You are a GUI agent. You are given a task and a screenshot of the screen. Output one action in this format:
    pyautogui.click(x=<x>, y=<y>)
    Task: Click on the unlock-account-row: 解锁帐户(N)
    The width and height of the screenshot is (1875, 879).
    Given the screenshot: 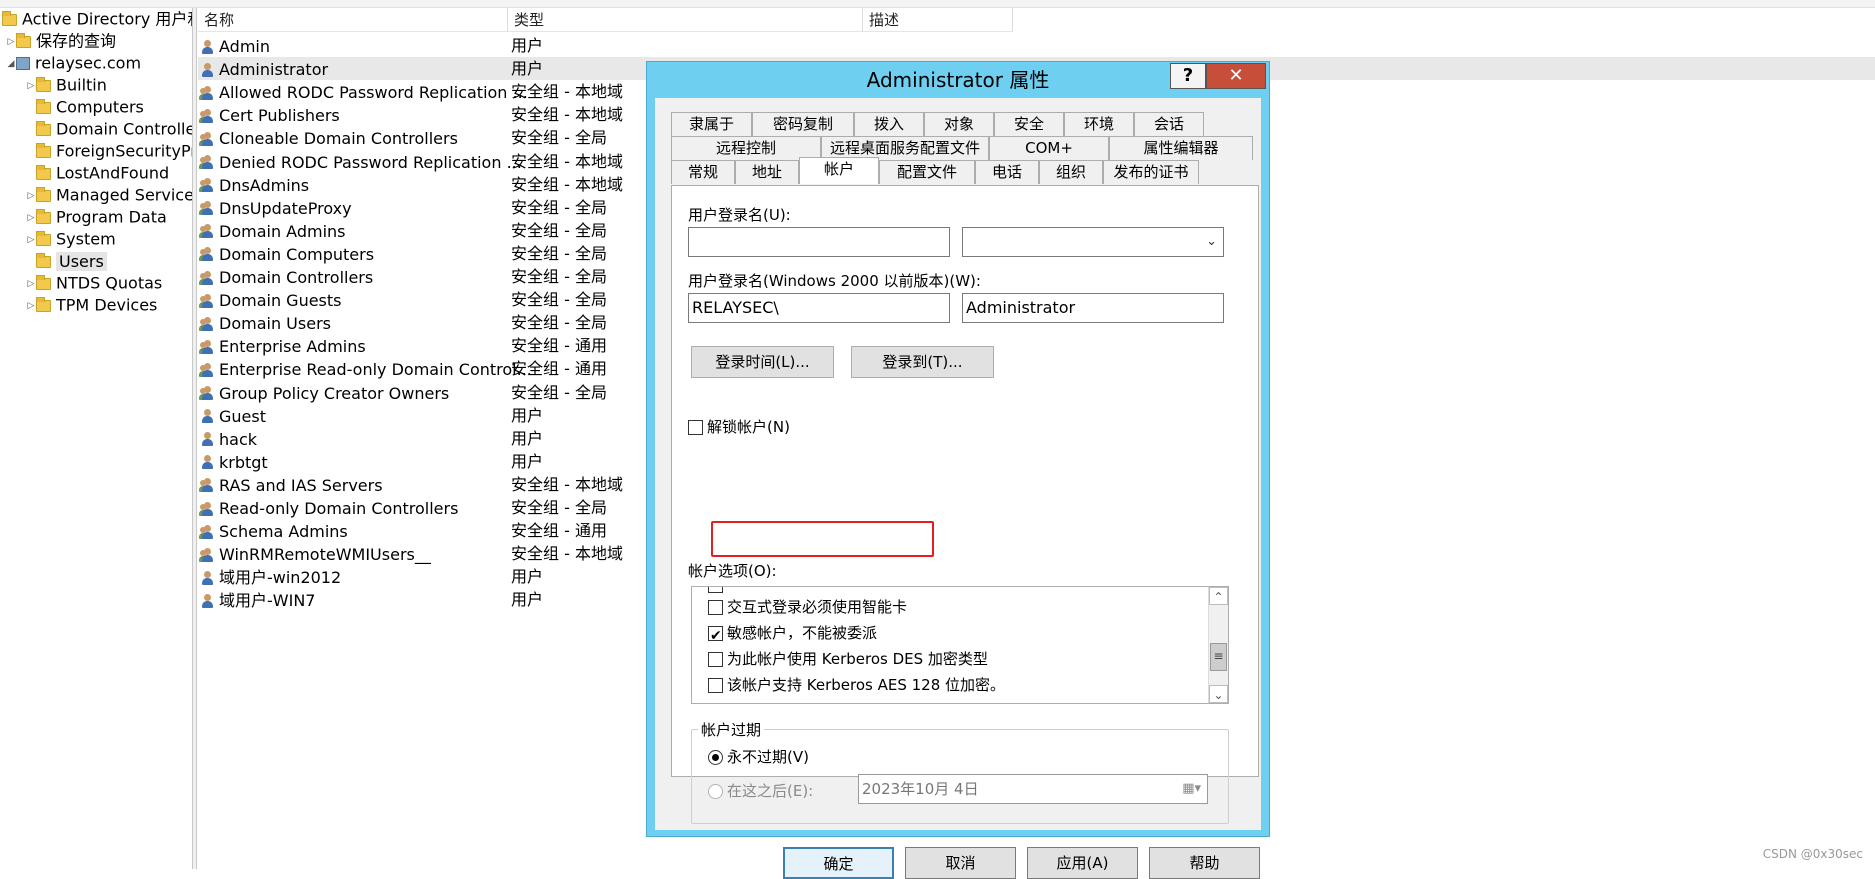 What is the action you would take?
    pyautogui.click(x=739, y=426)
    